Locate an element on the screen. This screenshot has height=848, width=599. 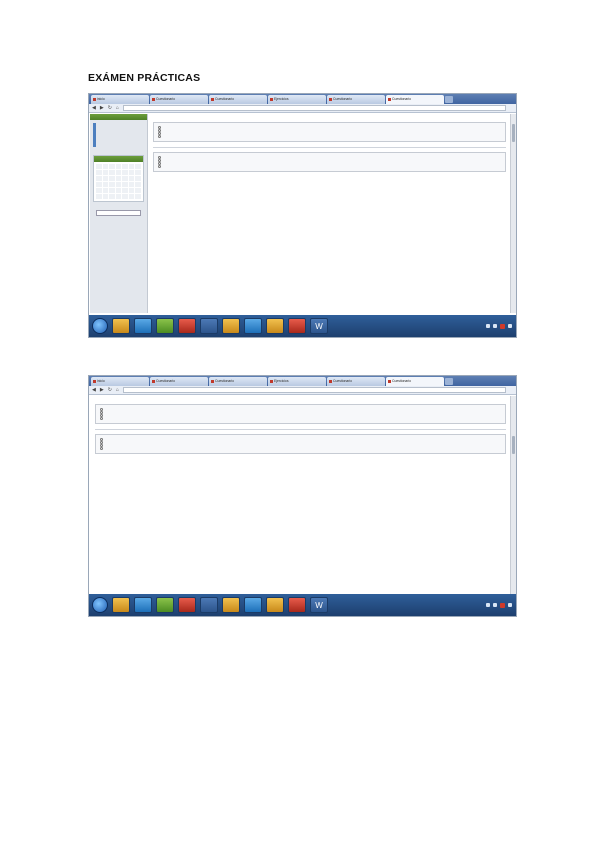
scrollbar-thumb is located at coordinates (513, 445).